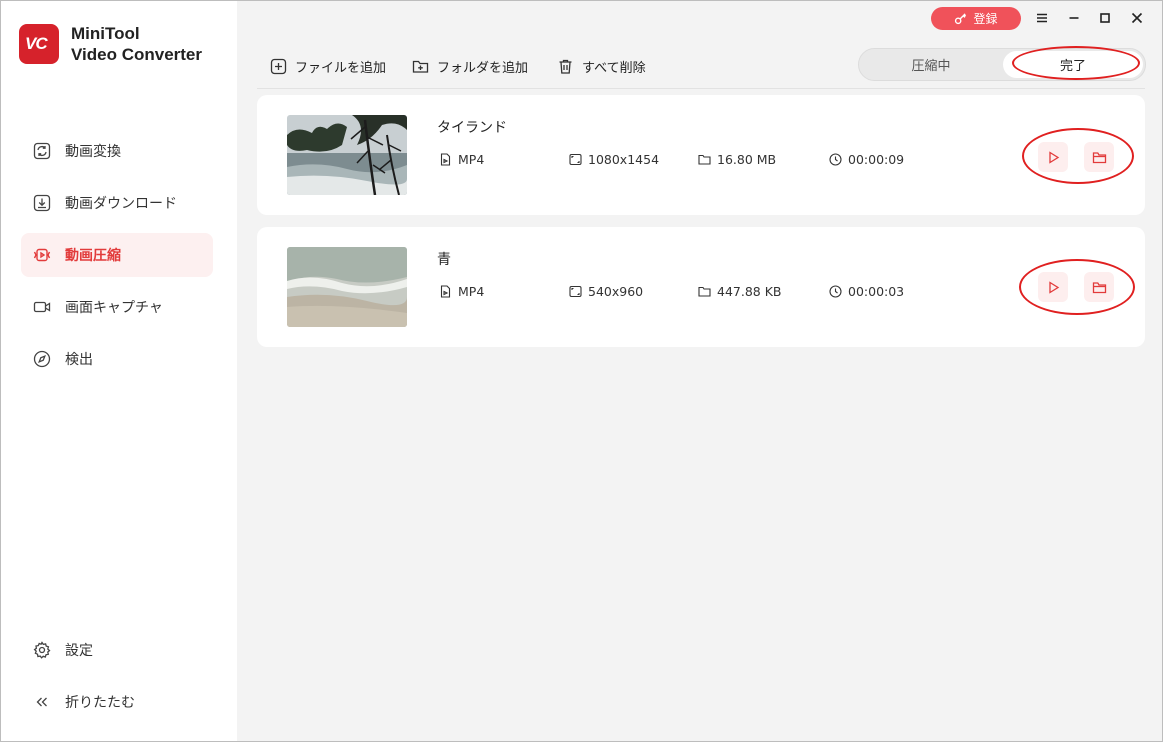  What do you see at coordinates (114, 308) in the screenshot?
I see `sidebar-item-label: 画面キャプチャ` at bounding box center [114, 308].